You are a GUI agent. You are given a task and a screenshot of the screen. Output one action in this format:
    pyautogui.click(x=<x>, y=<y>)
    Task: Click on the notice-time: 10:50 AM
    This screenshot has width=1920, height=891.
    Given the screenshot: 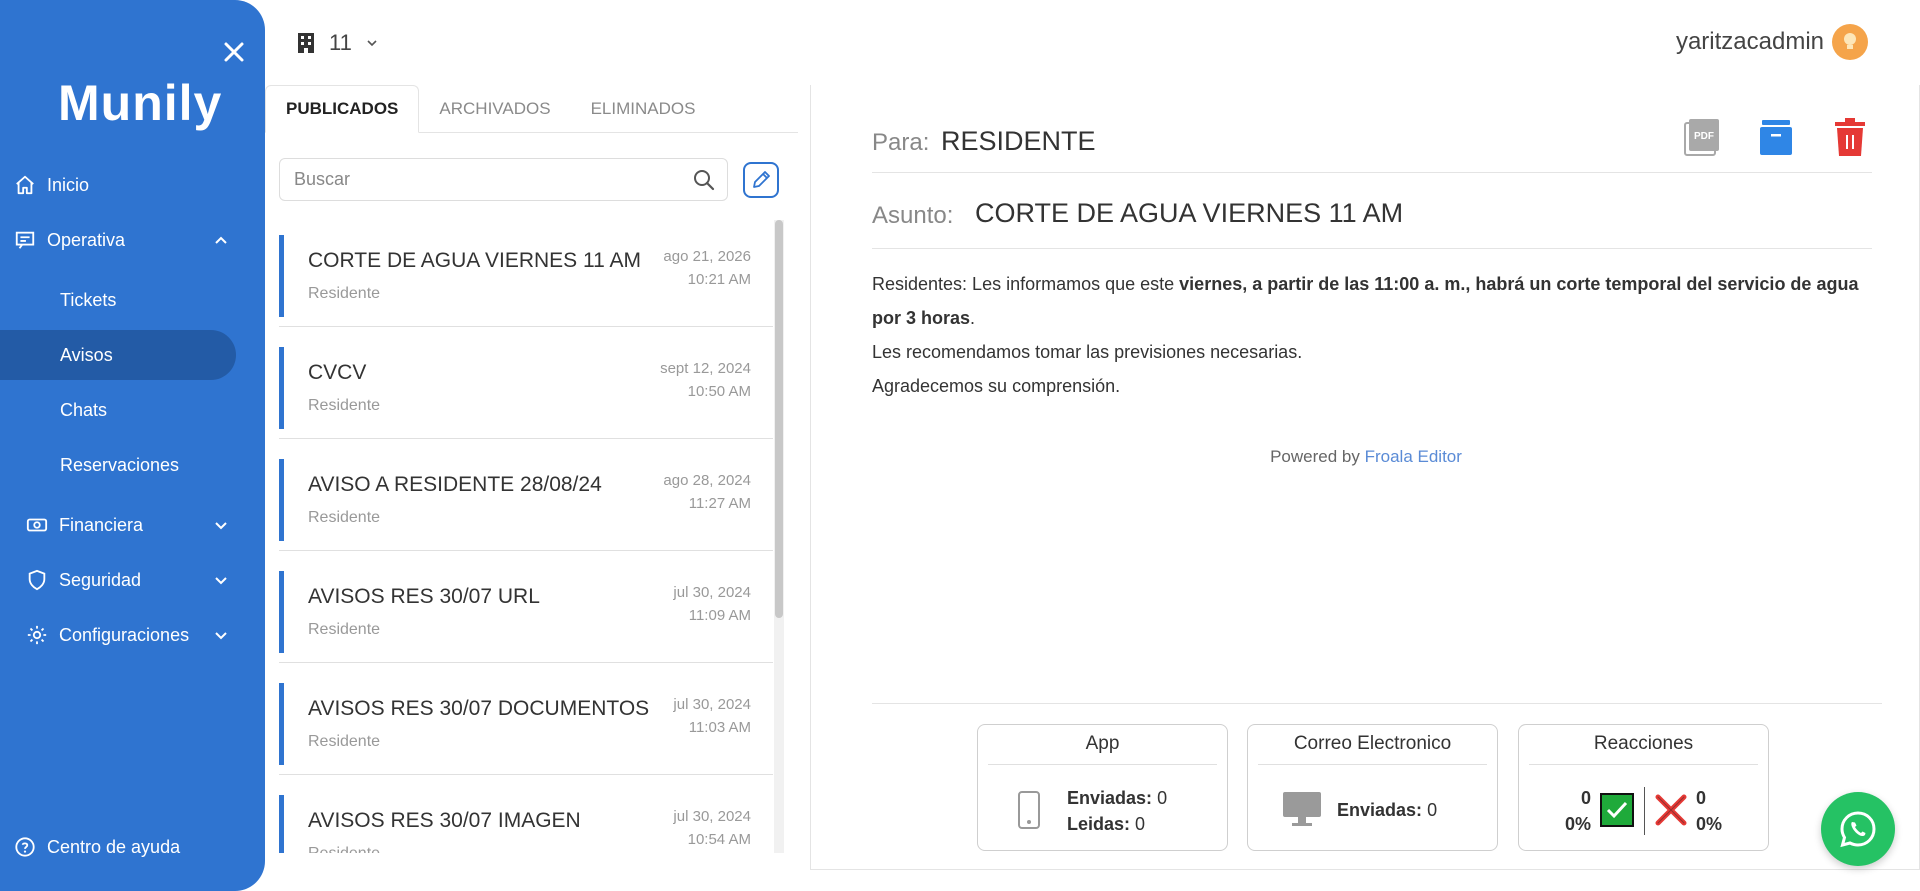 What is the action you would take?
    pyautogui.click(x=719, y=391)
    